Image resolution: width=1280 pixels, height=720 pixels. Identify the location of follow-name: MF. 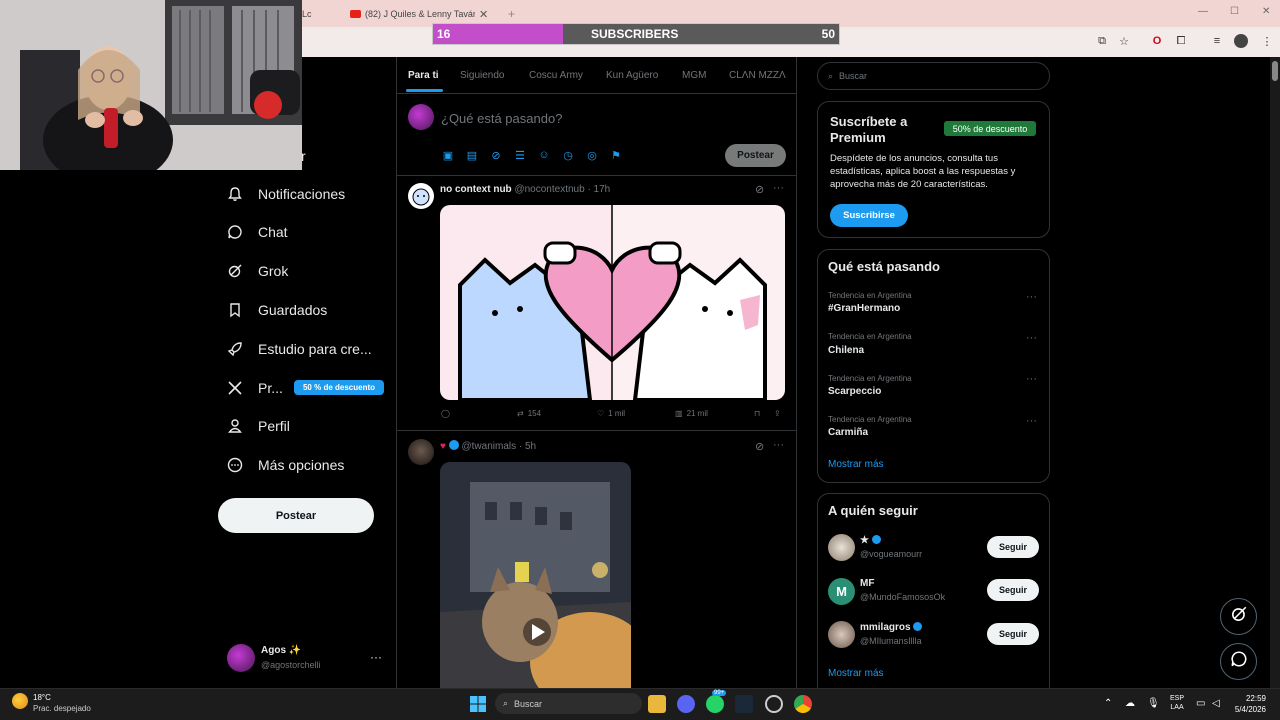
(867, 583).